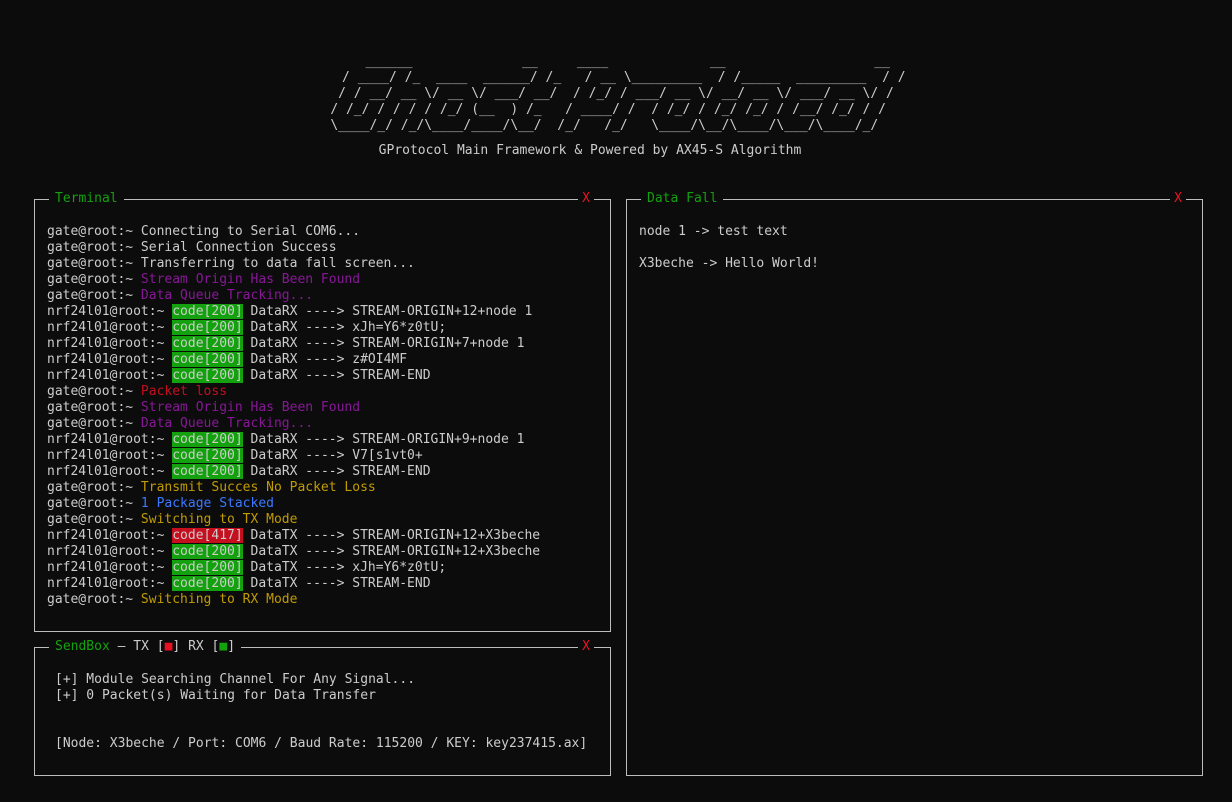 Image resolution: width=1232 pixels, height=802 pixels. I want to click on terminal-message: Packet loss, so click(184, 391).